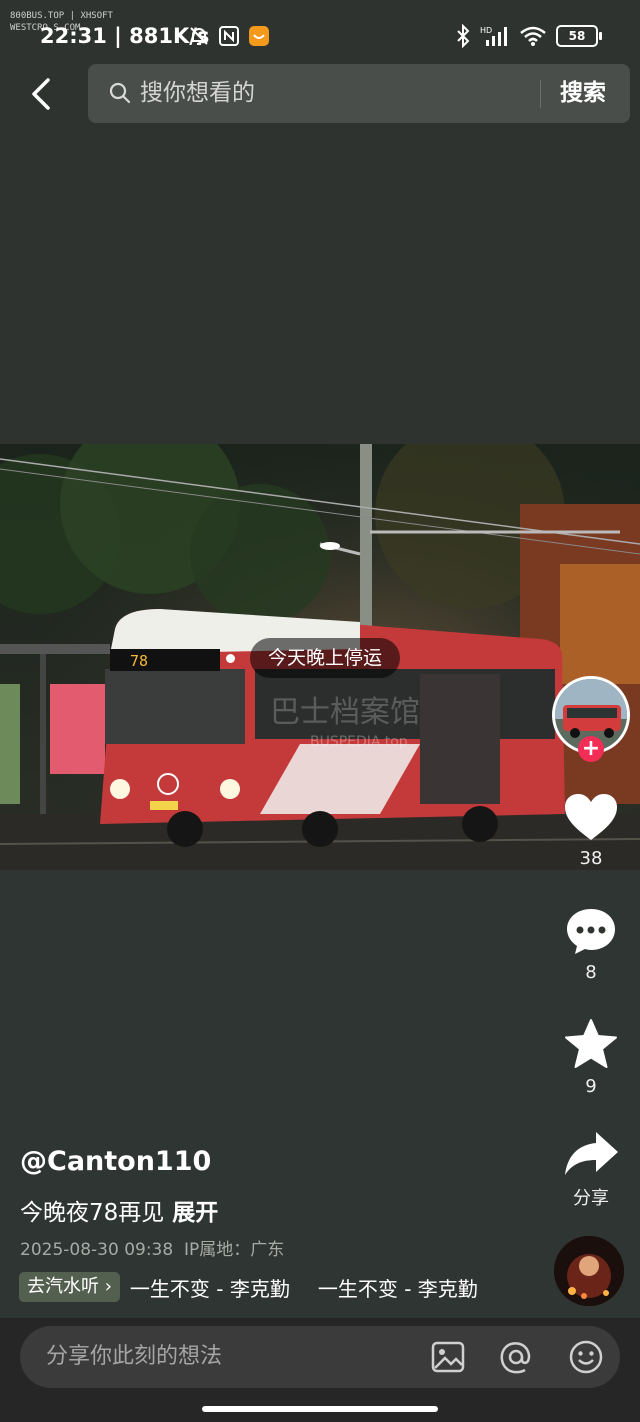  Describe the element at coordinates (591, 931) in the screenshot. I see `comment-bubble-icon` at that location.